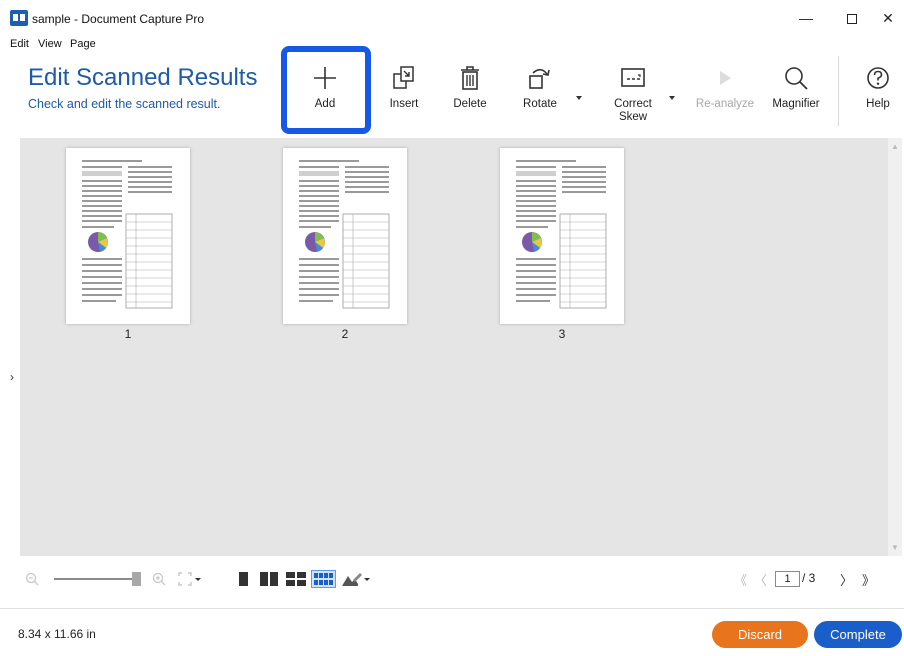 The height and width of the screenshot is (656, 904). I want to click on add-highlight-frame, so click(326, 90).